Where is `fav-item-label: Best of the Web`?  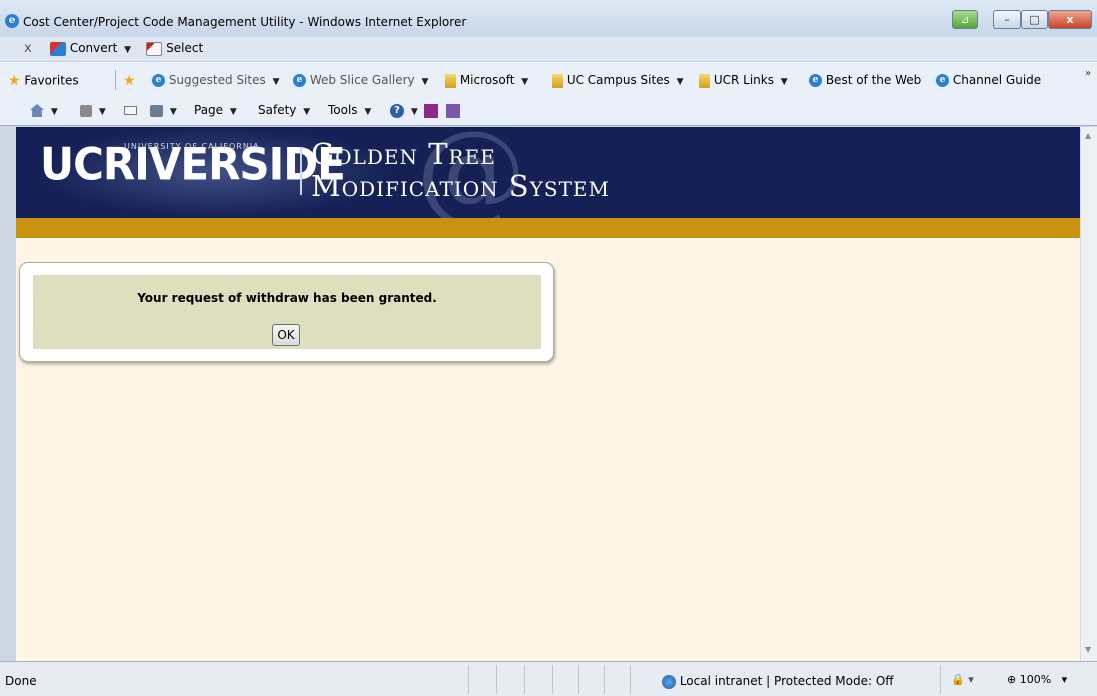 fav-item-label: Best of the Web is located at coordinates (873, 80).